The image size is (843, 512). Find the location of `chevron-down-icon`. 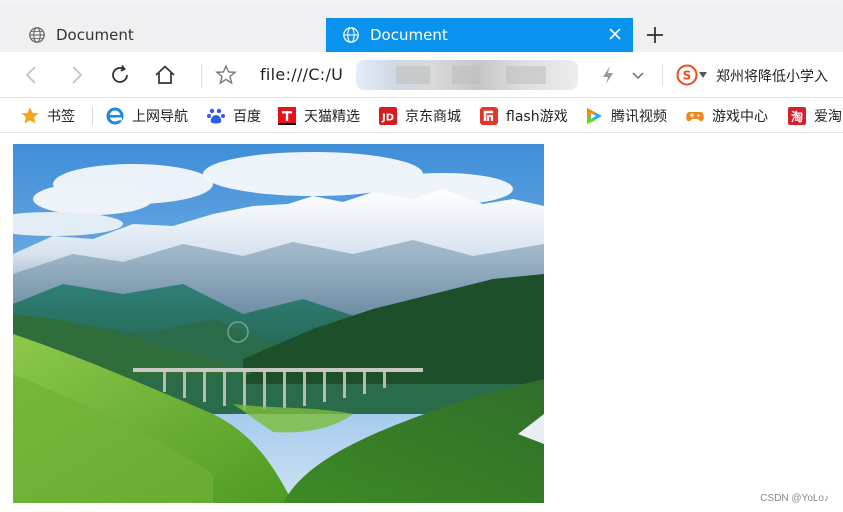

chevron-down-icon is located at coordinates (638, 75).